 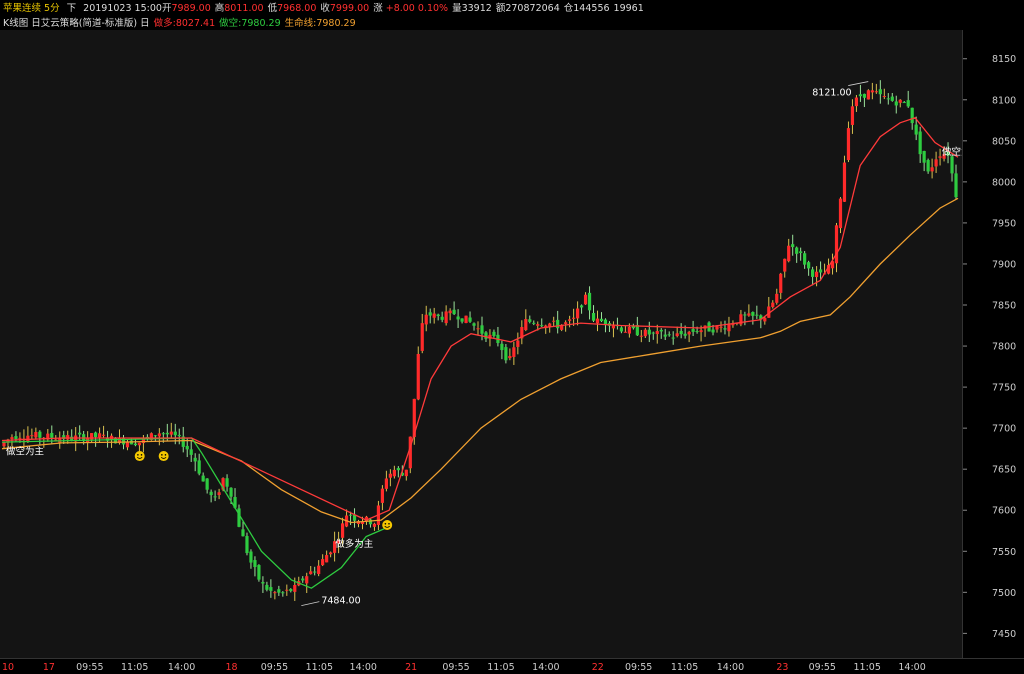 What do you see at coordinates (831, 93) in the screenshot?
I see `price-mark-label: 8121.00` at bounding box center [831, 93].